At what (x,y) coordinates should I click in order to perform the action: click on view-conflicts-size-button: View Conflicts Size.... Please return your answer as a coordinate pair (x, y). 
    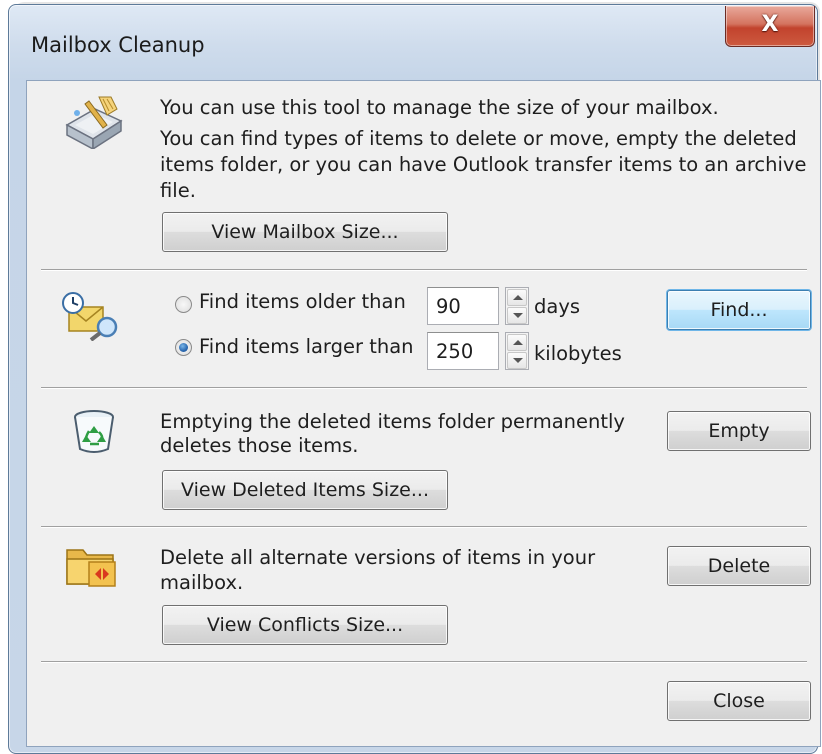
    Looking at the image, I should click on (305, 625).